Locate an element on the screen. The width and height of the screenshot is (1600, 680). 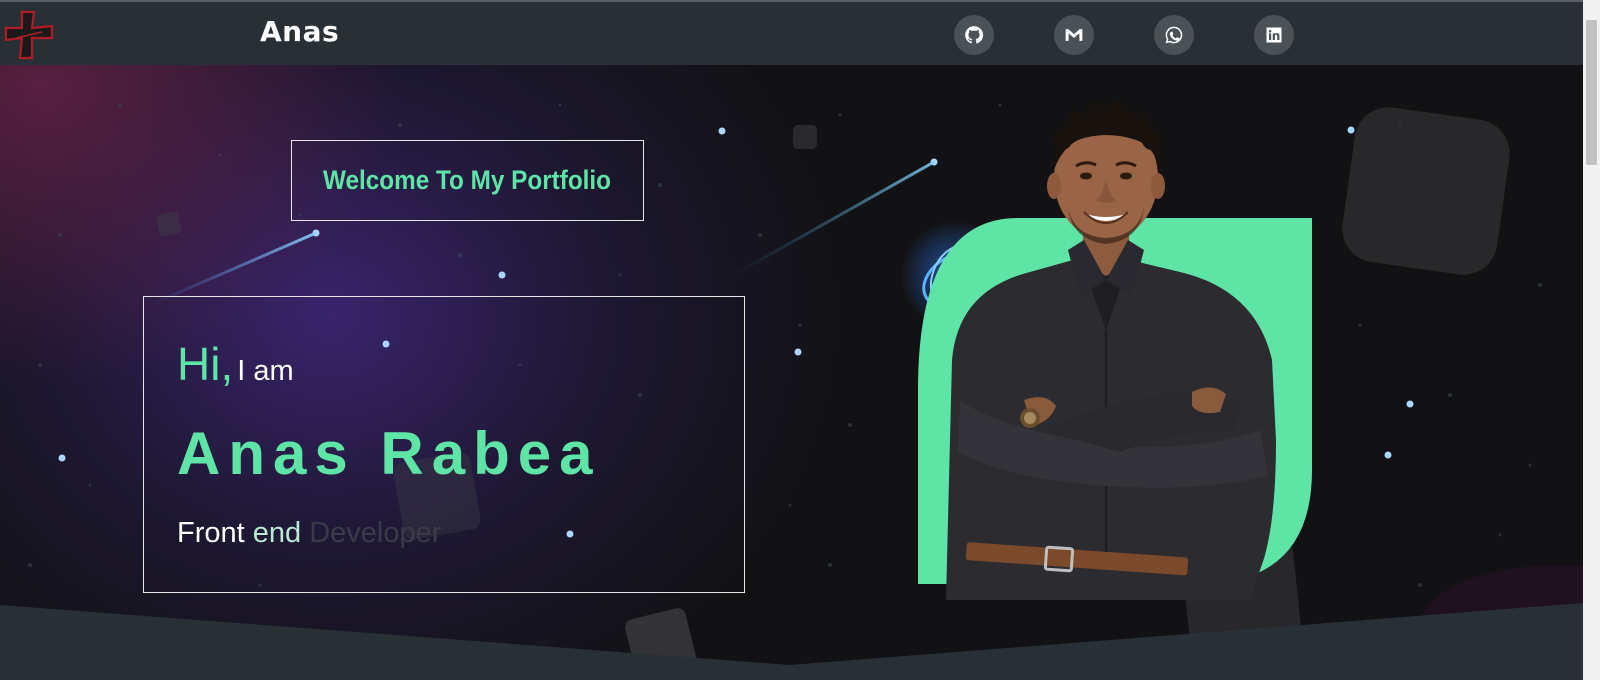
section-divider is located at coordinates (791, 641).